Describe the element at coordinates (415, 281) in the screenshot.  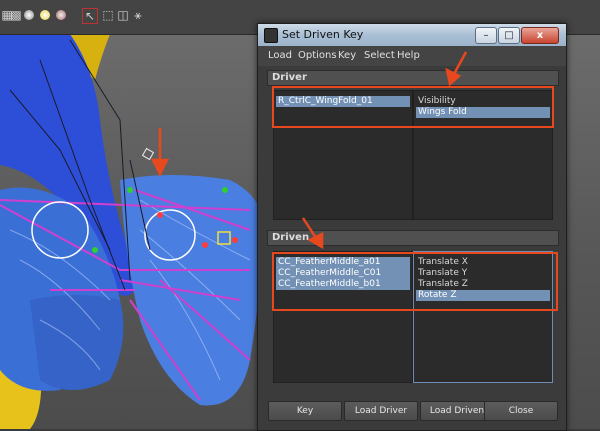
I see `driven-highlight-box` at that location.